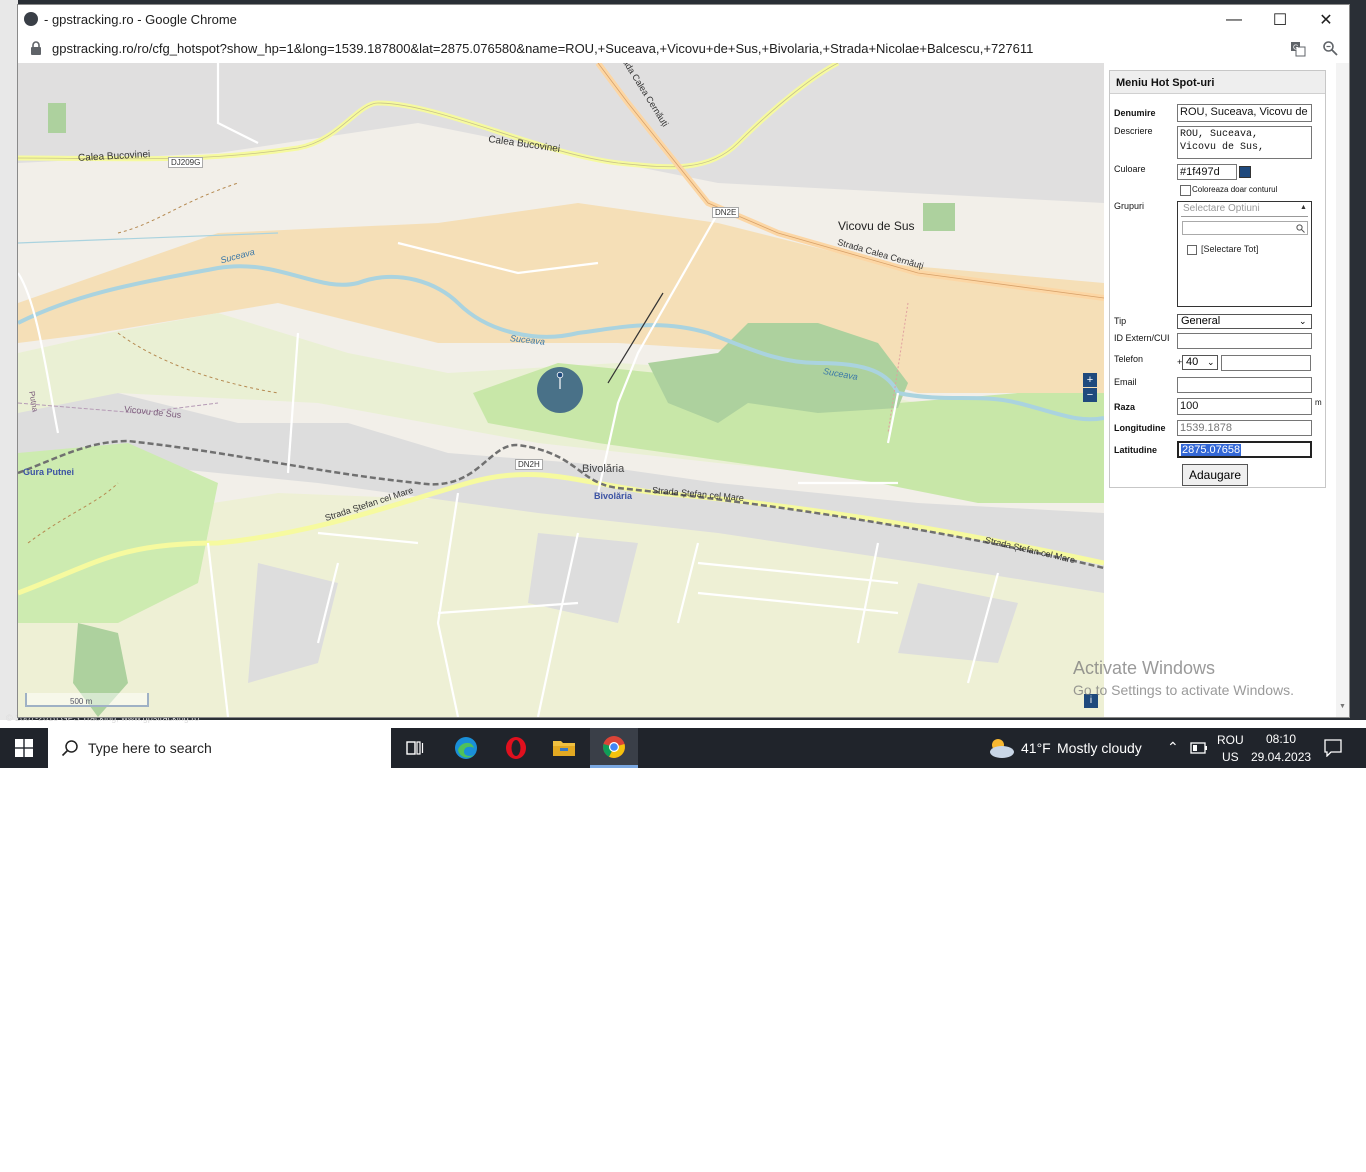  Describe the element at coordinates (1120, 321) in the screenshot. I see `tip-label: Tip` at that location.